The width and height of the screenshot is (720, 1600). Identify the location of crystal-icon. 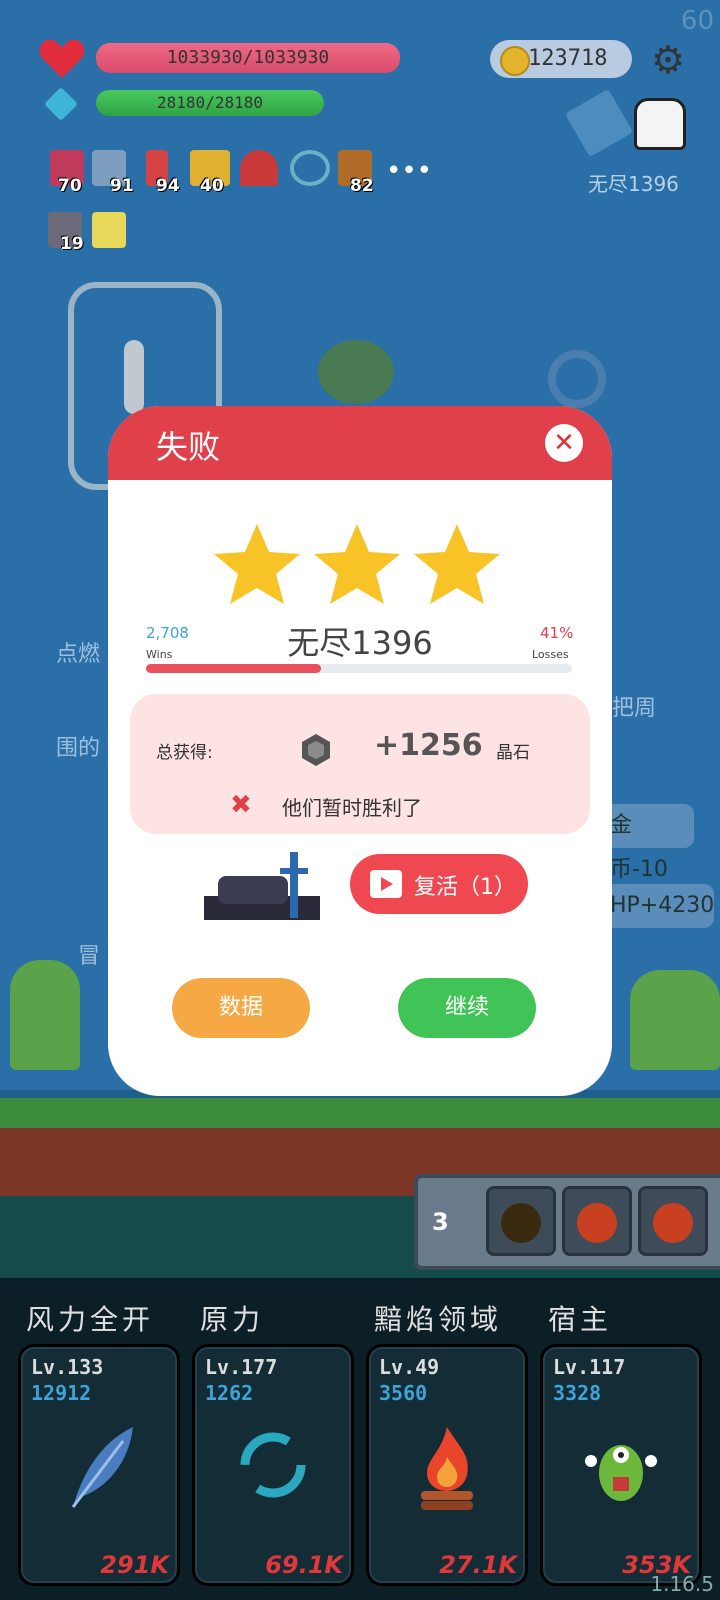
(316, 750).